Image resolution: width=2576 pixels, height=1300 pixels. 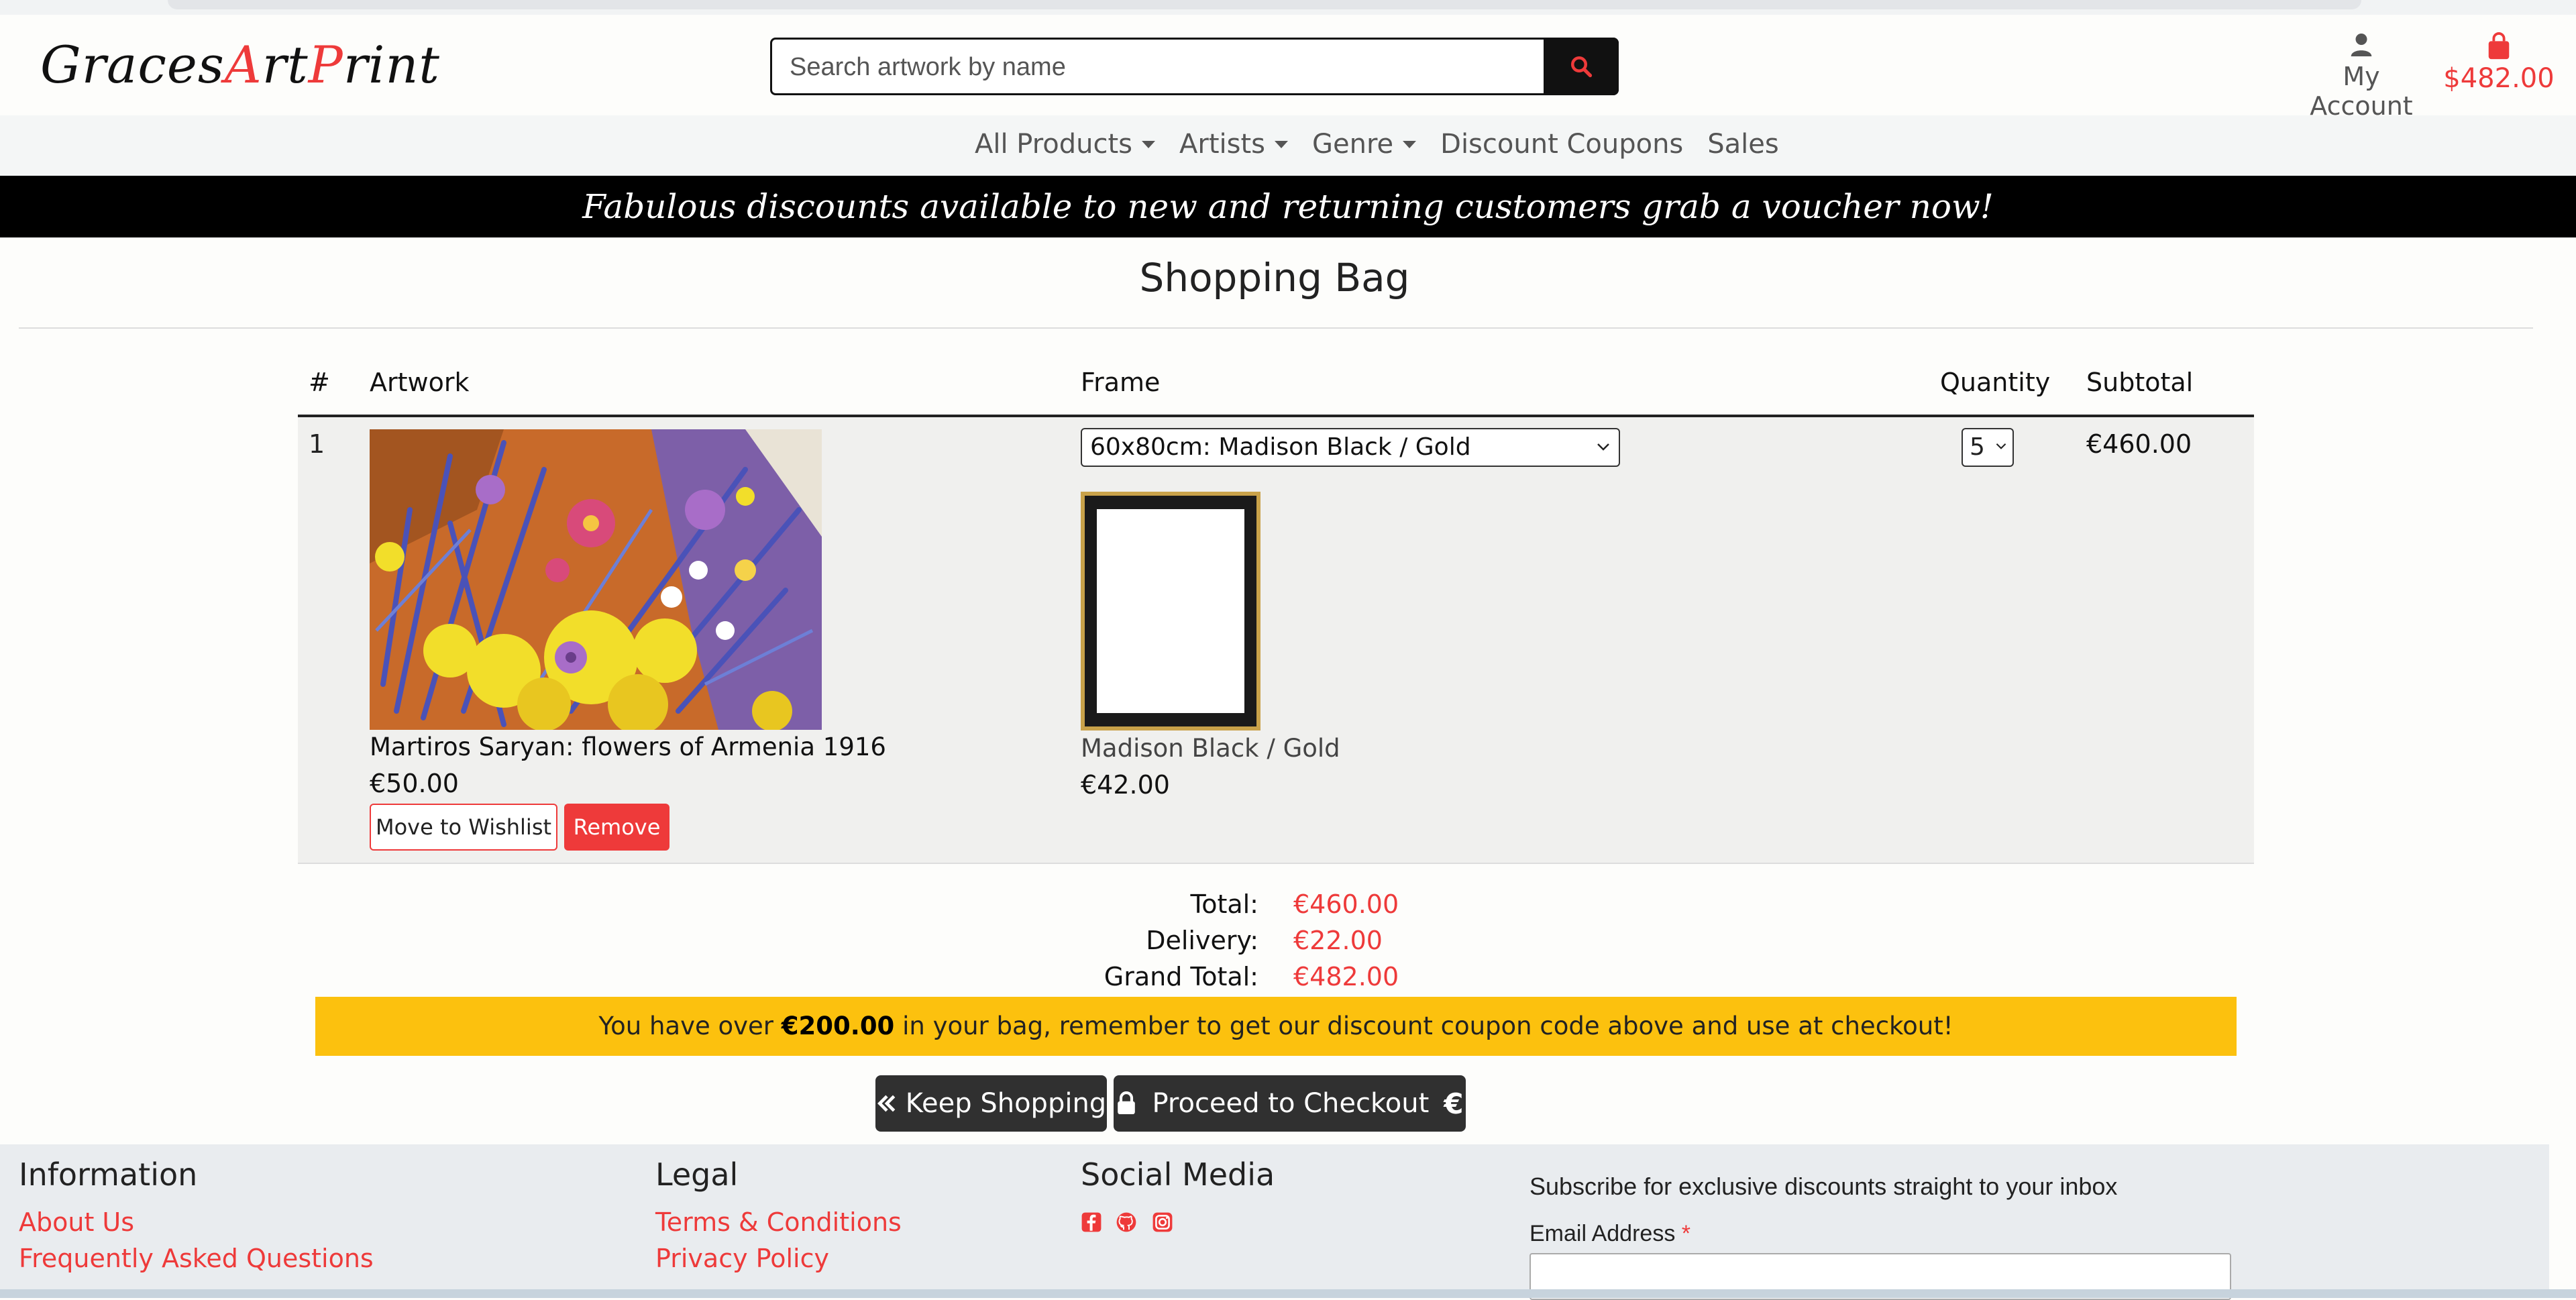 What do you see at coordinates (1995, 382) in the screenshot?
I see `column-header-quantity: Quantity` at bounding box center [1995, 382].